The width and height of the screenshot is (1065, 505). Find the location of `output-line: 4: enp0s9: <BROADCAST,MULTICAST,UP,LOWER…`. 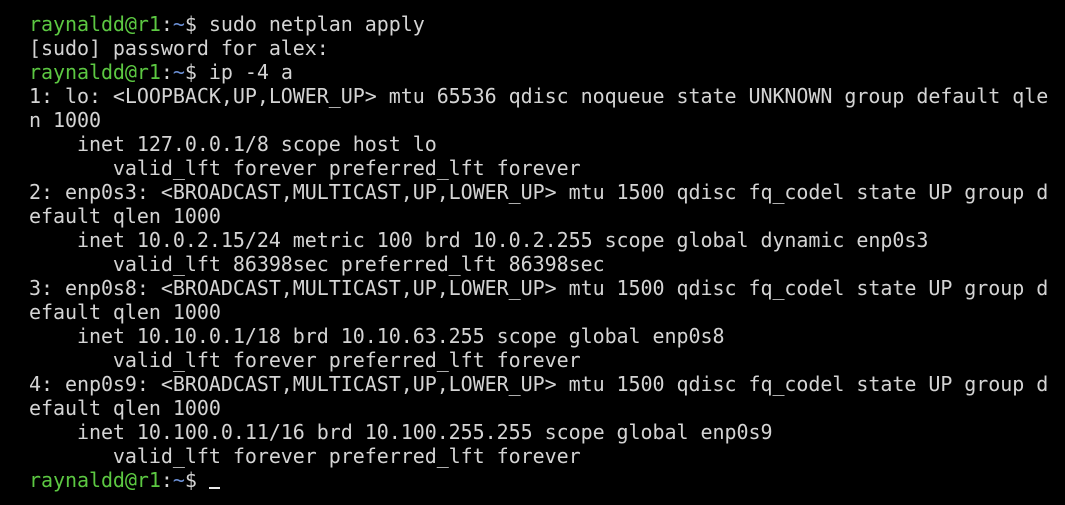

output-line: 4: enp0s9: <BROADCAST,MULTICAST,UP,LOWER… is located at coordinates (539, 384).